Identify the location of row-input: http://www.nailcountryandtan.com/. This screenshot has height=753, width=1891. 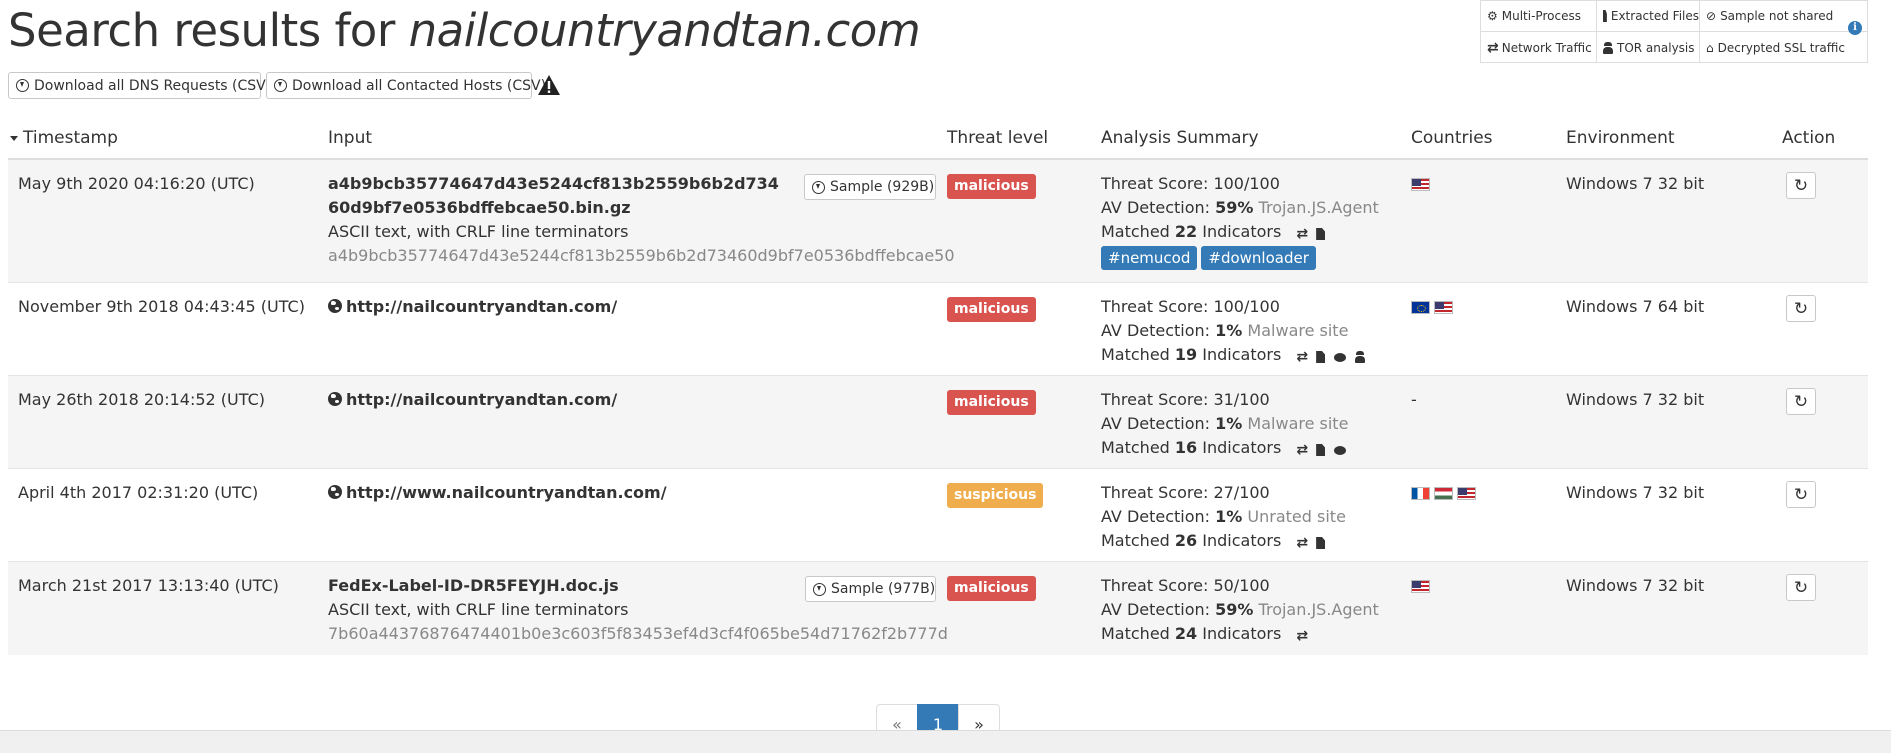
(627, 515).